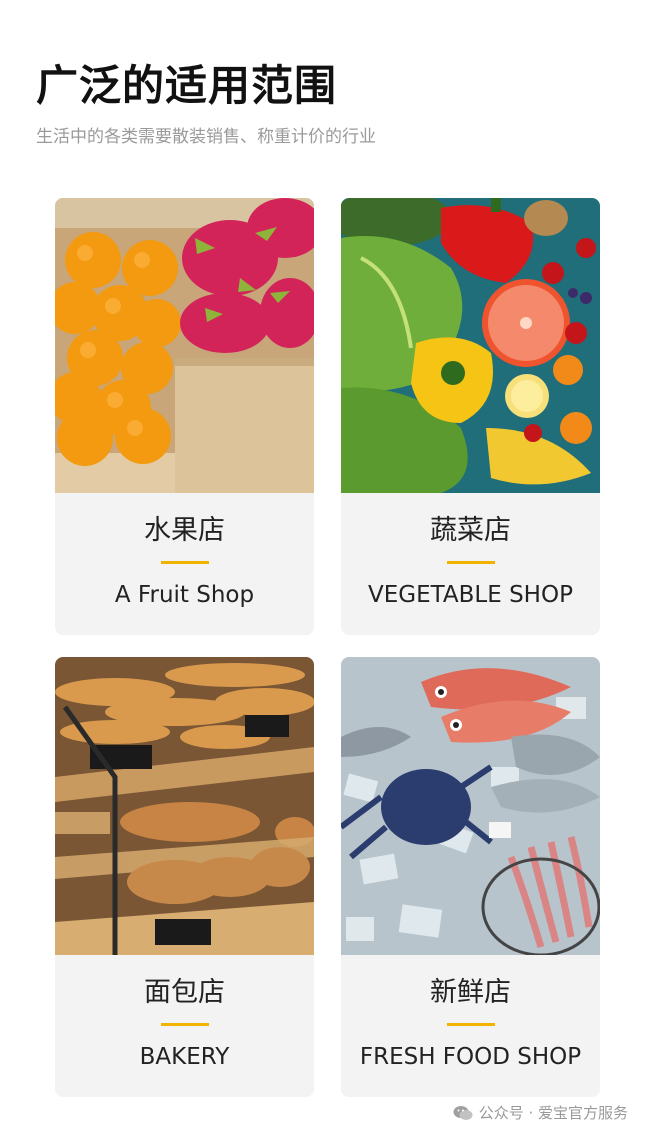  I want to click on card-title-en: FRESH FOOD SHOP, so click(470, 1057).